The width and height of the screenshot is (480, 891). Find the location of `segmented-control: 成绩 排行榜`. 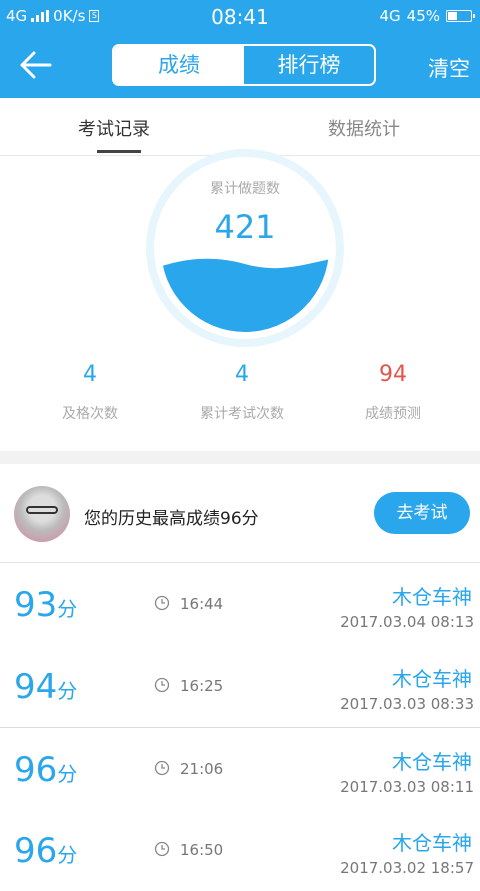

segmented-control: 成绩 排行榜 is located at coordinates (244, 65).